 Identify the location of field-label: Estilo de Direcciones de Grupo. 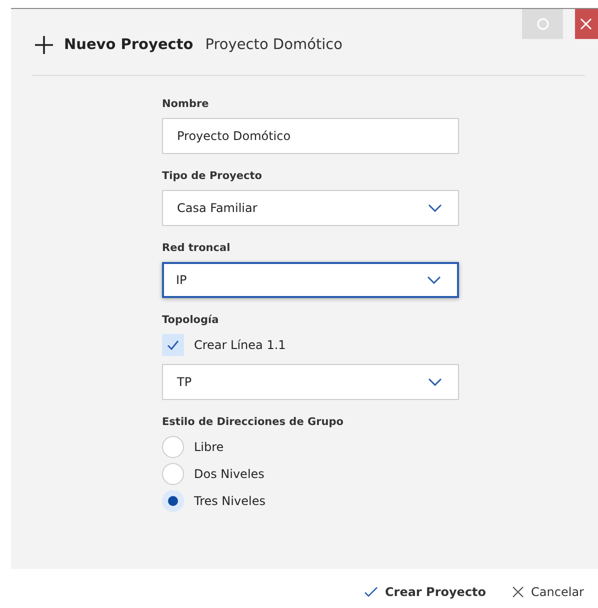
(253, 422).